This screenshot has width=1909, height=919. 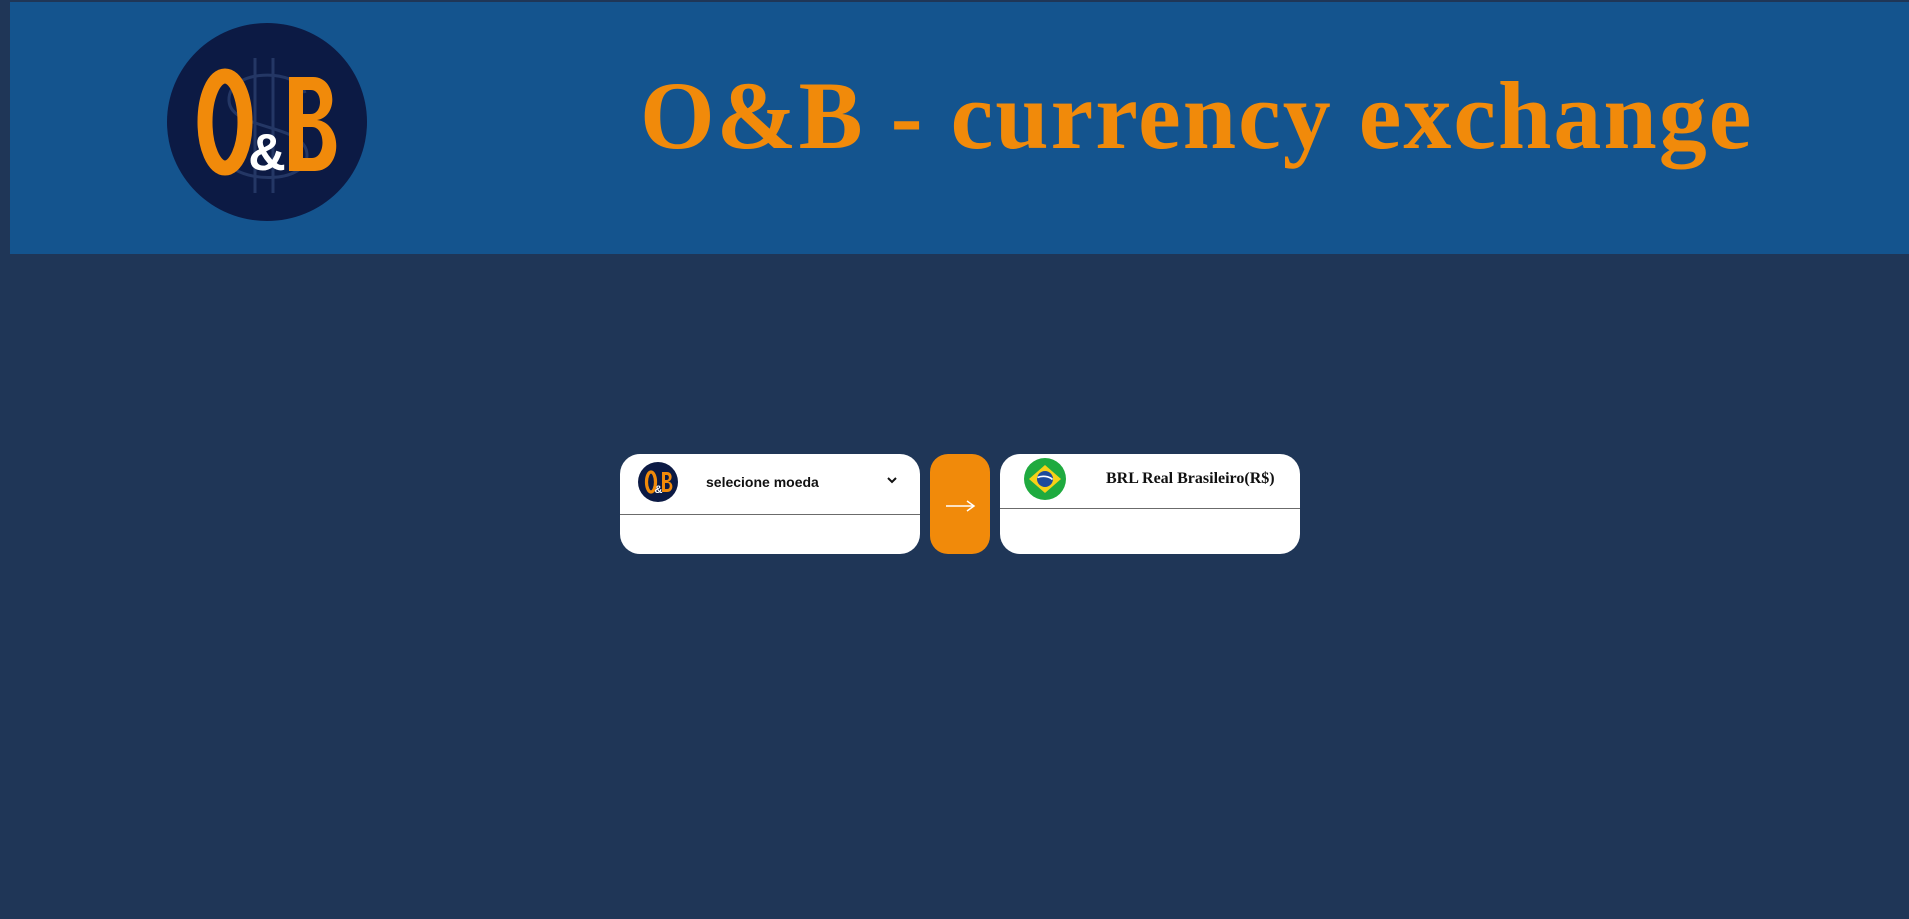 I want to click on brazil-flag-icon, so click(x=1045, y=479).